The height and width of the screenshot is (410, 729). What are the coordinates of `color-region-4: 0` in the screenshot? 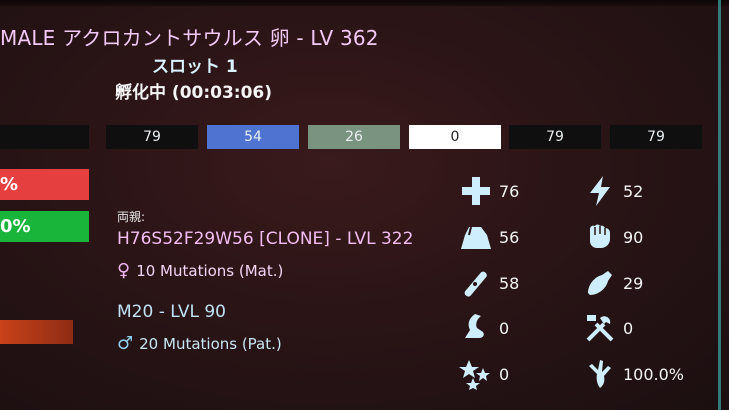 It's located at (455, 137).